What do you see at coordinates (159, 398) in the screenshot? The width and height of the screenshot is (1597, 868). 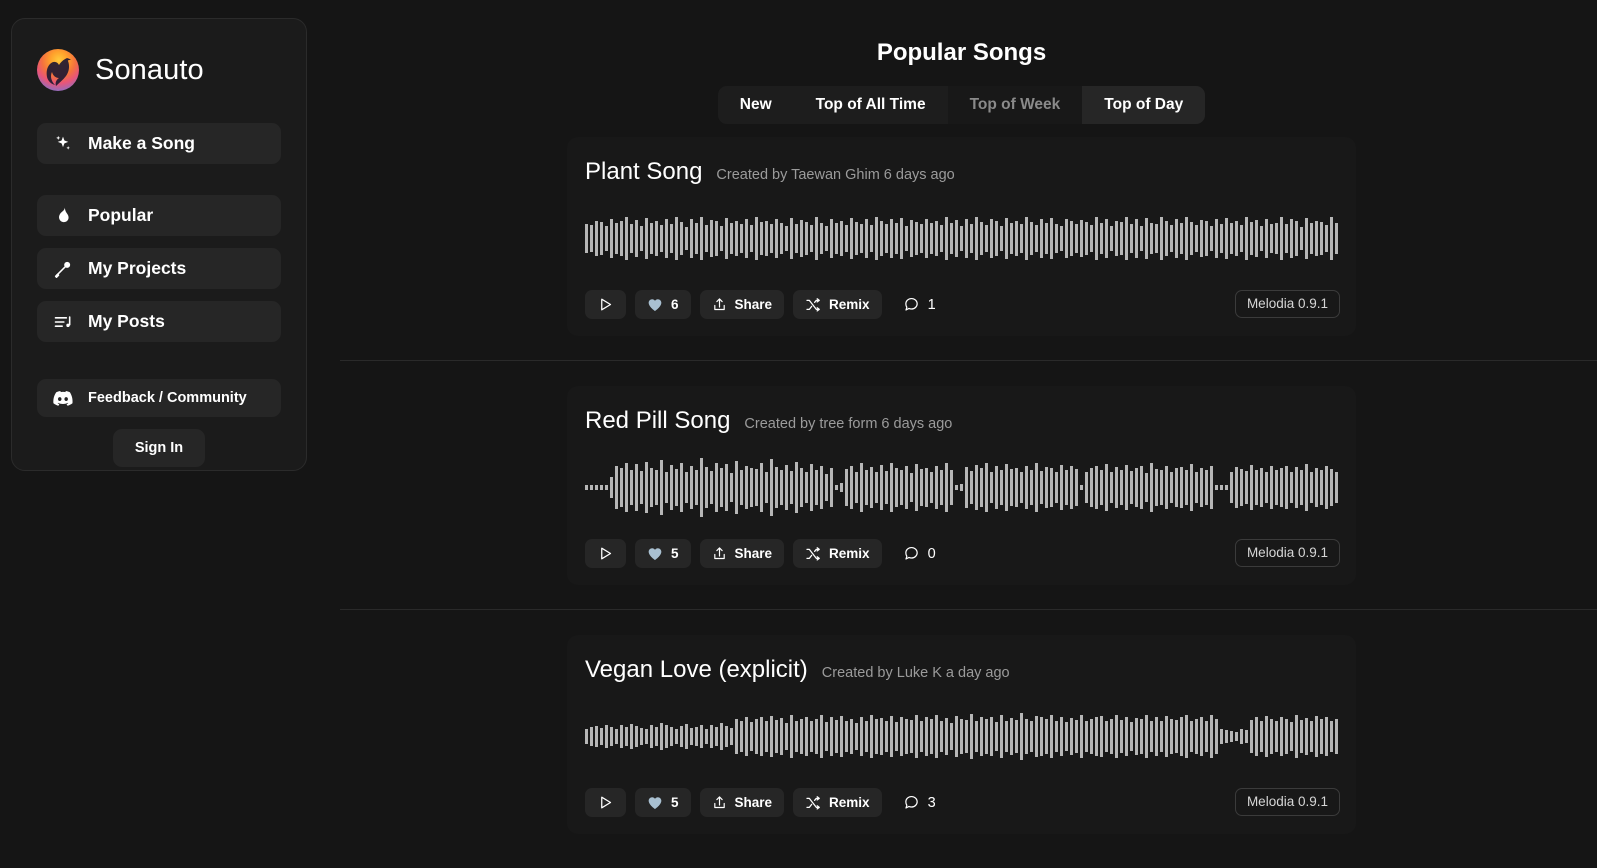 I see `feedback-community-button: Feedback / Community` at bounding box center [159, 398].